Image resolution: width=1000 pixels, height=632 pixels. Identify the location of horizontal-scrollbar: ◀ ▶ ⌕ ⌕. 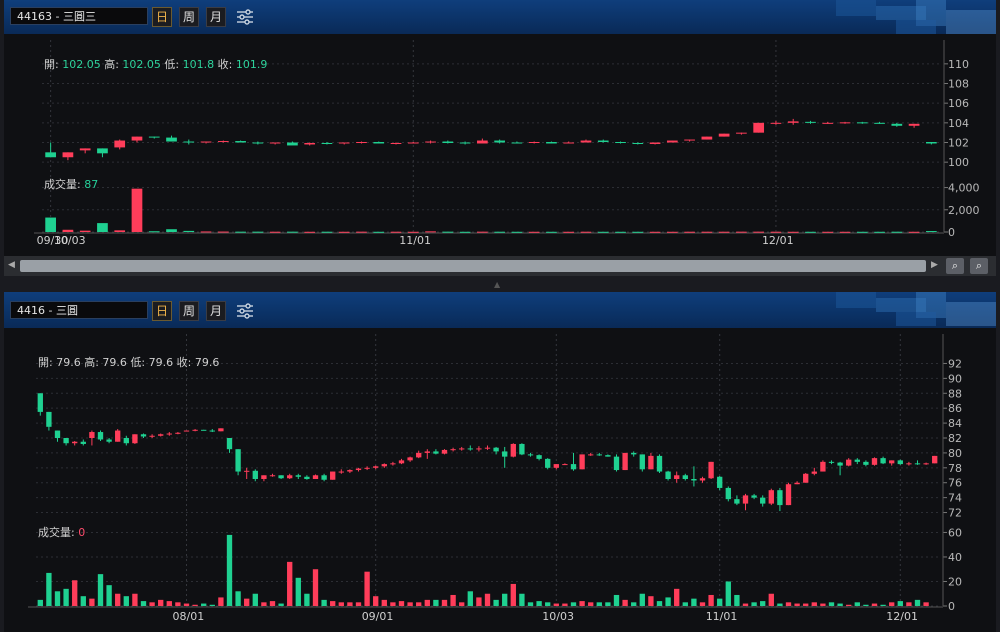
(500, 266).